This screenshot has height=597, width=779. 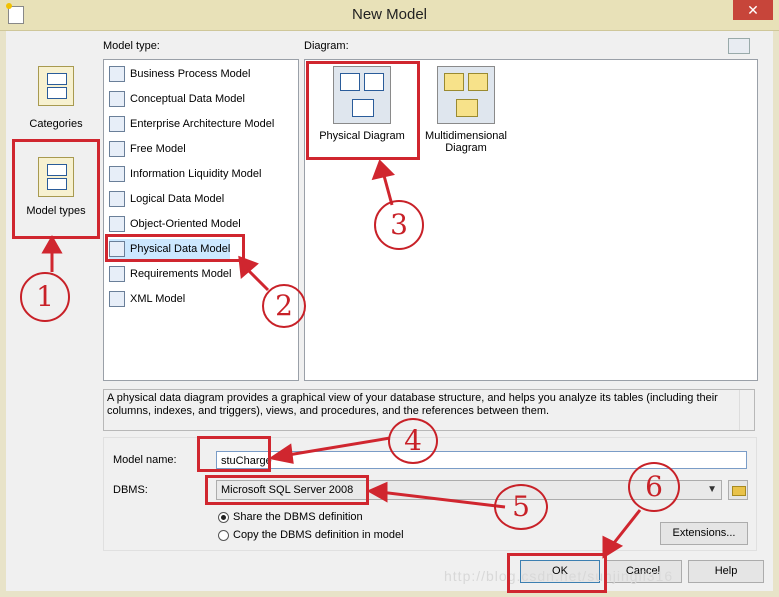 I want to click on annotation-number-6: 6, so click(x=654, y=487).